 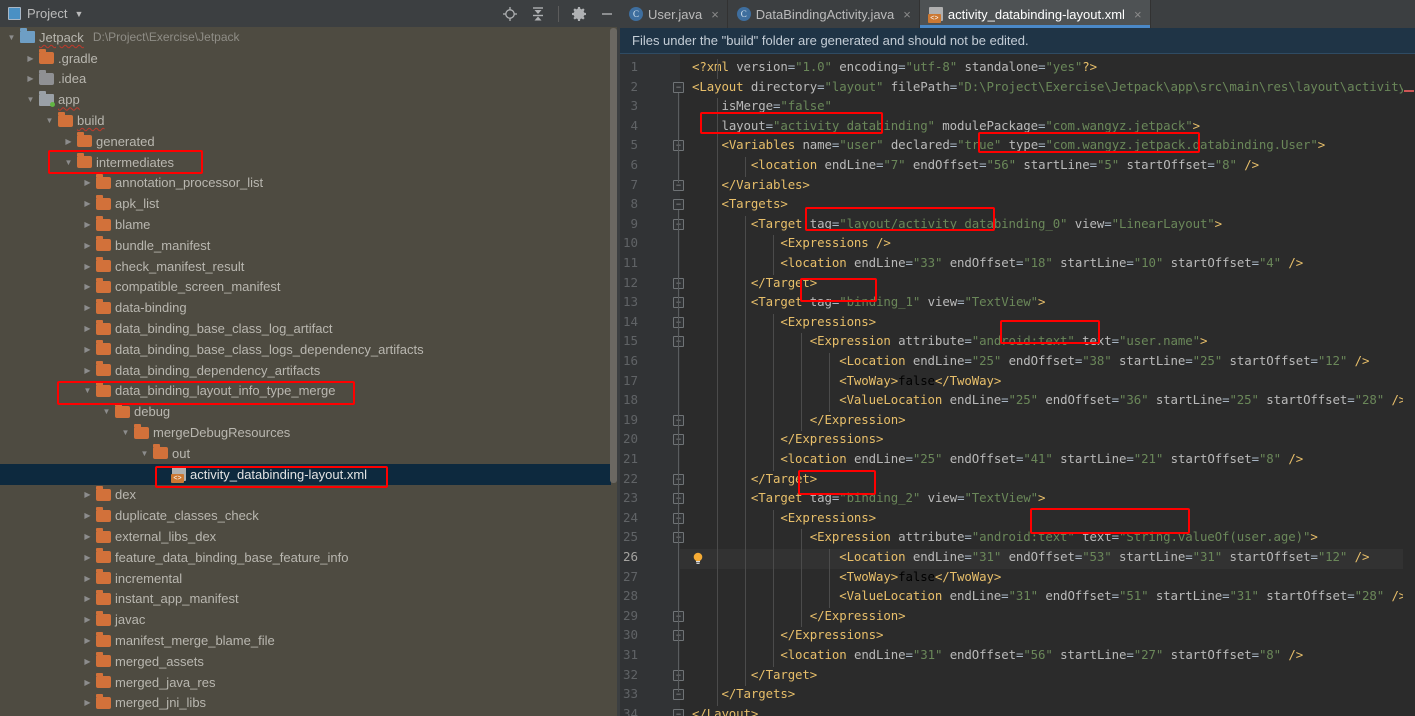 I want to click on code-line: <Targets>, so click(x=739, y=206).